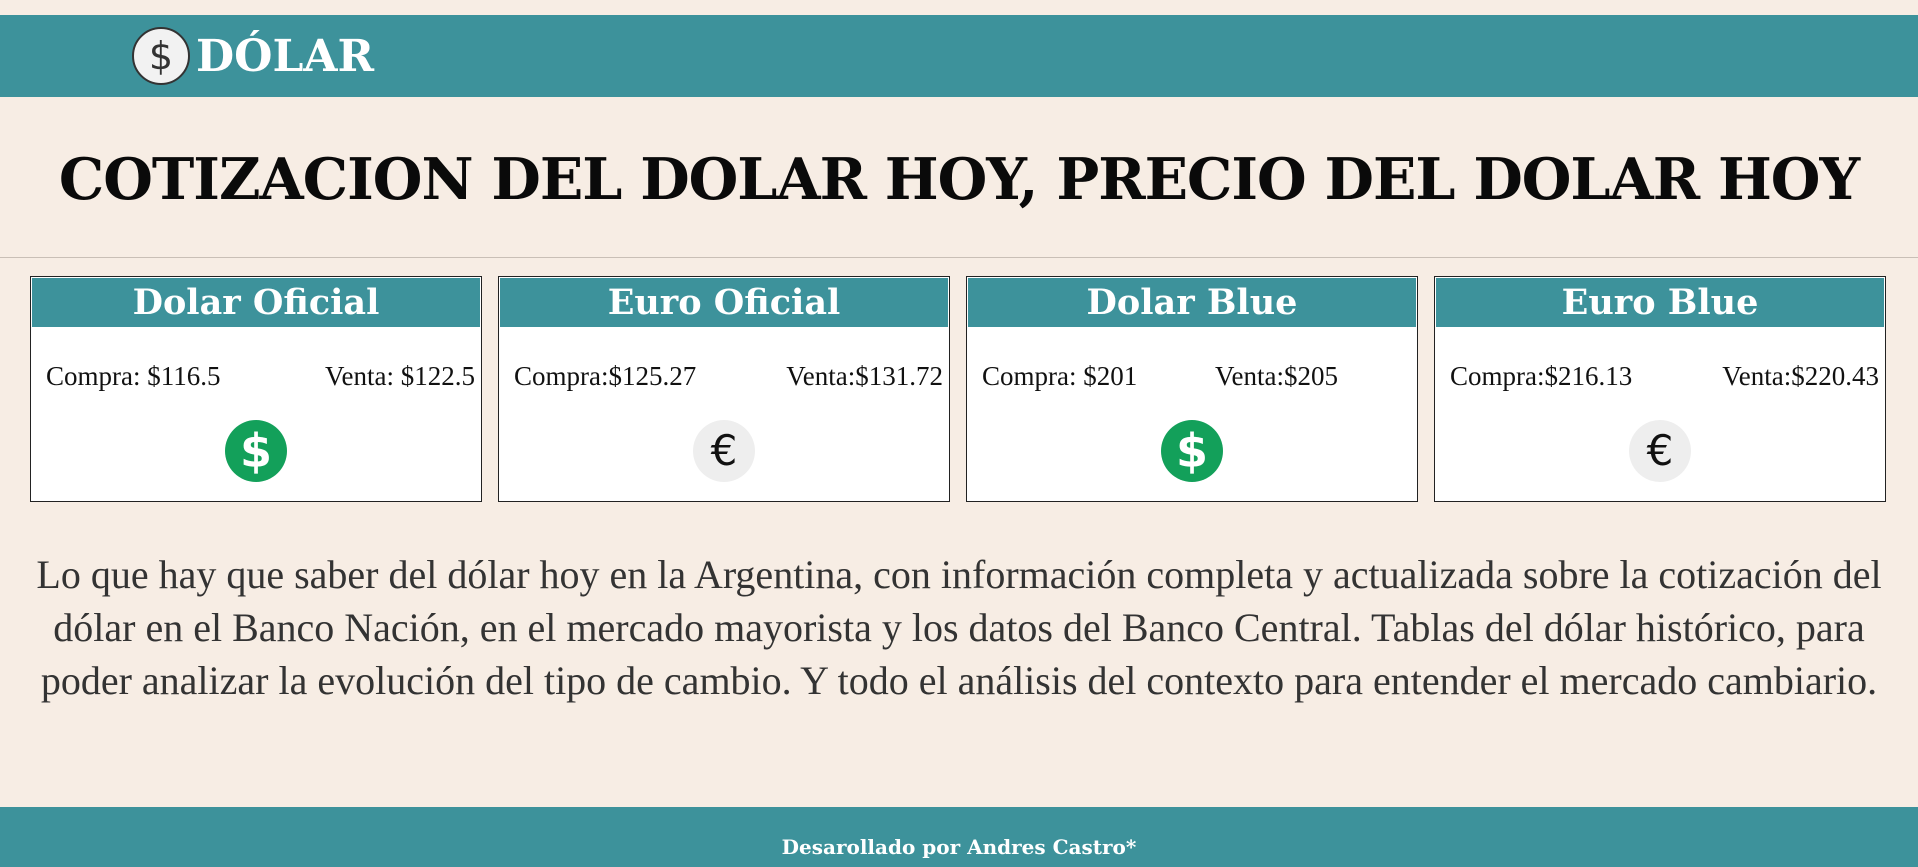  I want to click on rate-card-euro-blue: Euro Blue Compra:$216.13 Venta:$220.43 €, so click(1660, 389).